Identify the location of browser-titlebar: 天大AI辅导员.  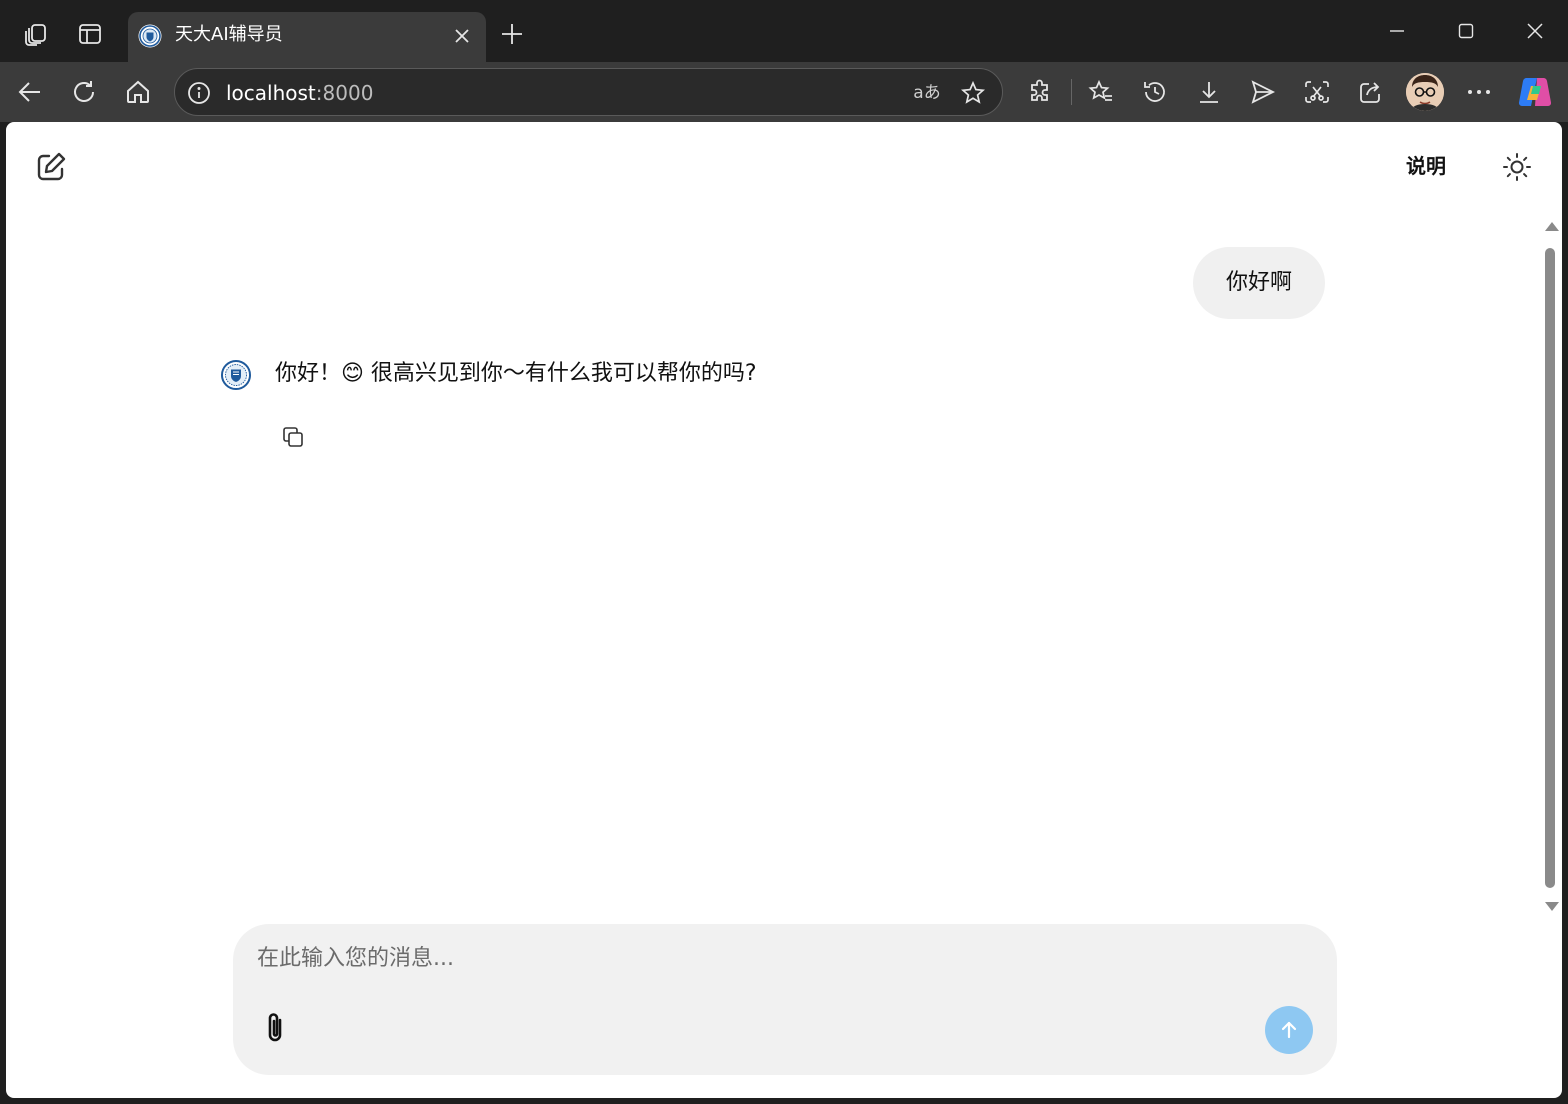
(784, 31).